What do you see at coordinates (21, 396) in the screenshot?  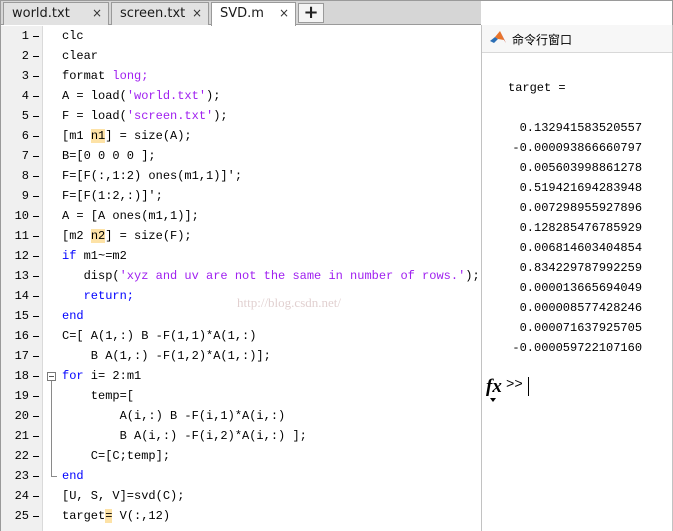 I see `line-number: 19` at bounding box center [21, 396].